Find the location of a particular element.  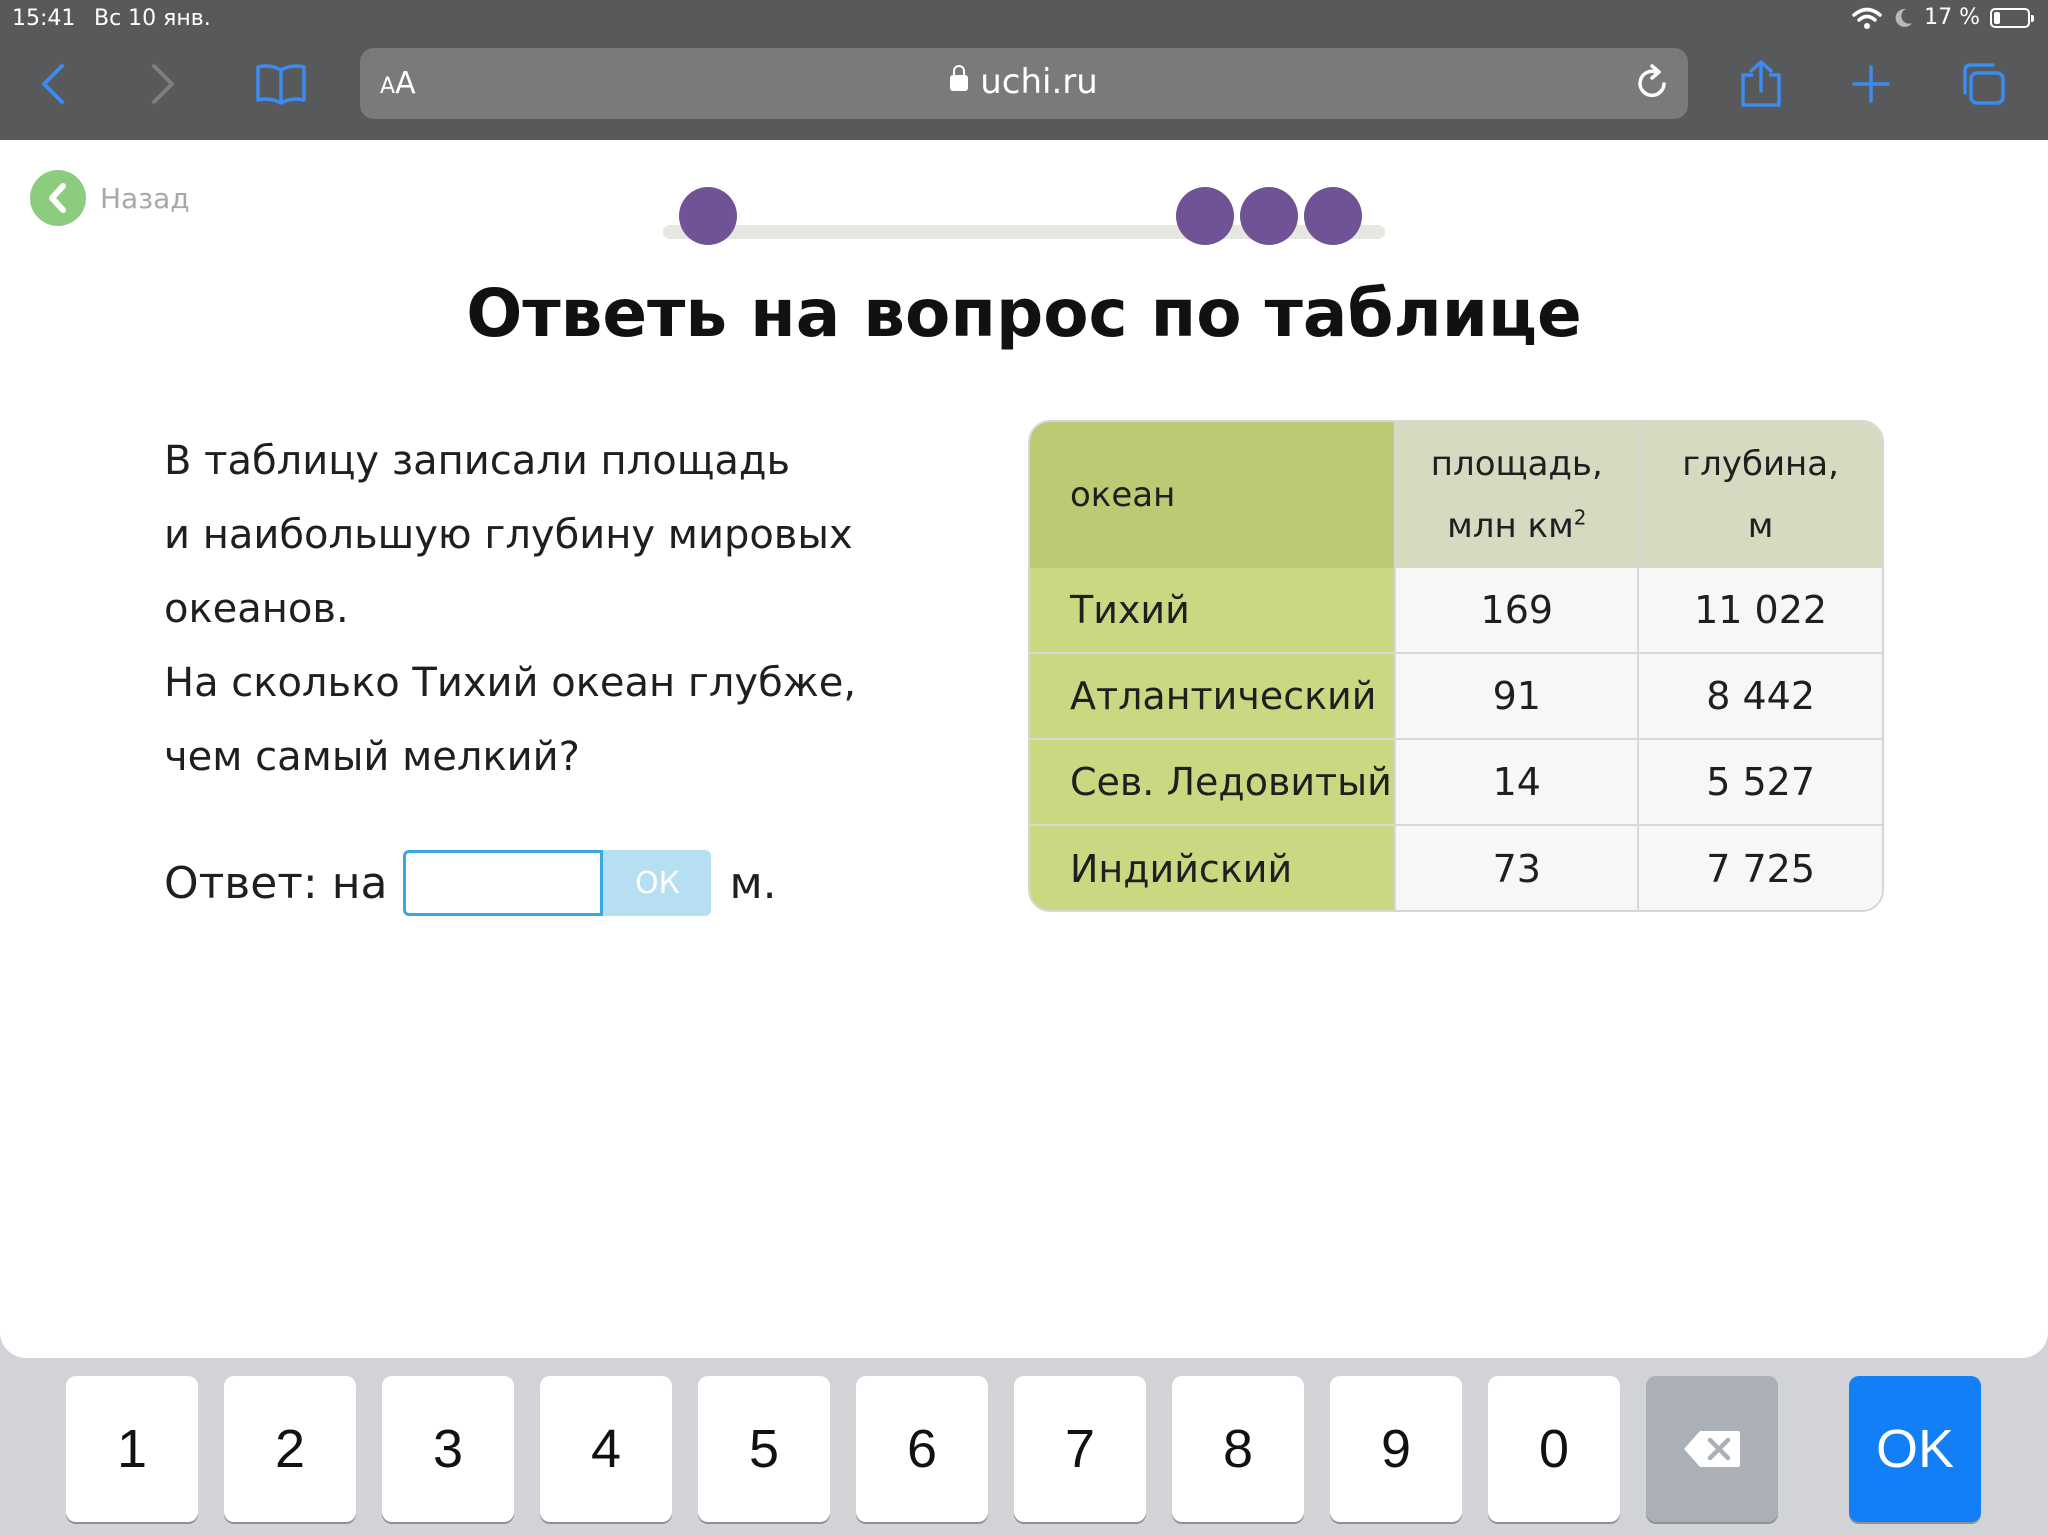

tabs-button is located at coordinates (1983, 84).